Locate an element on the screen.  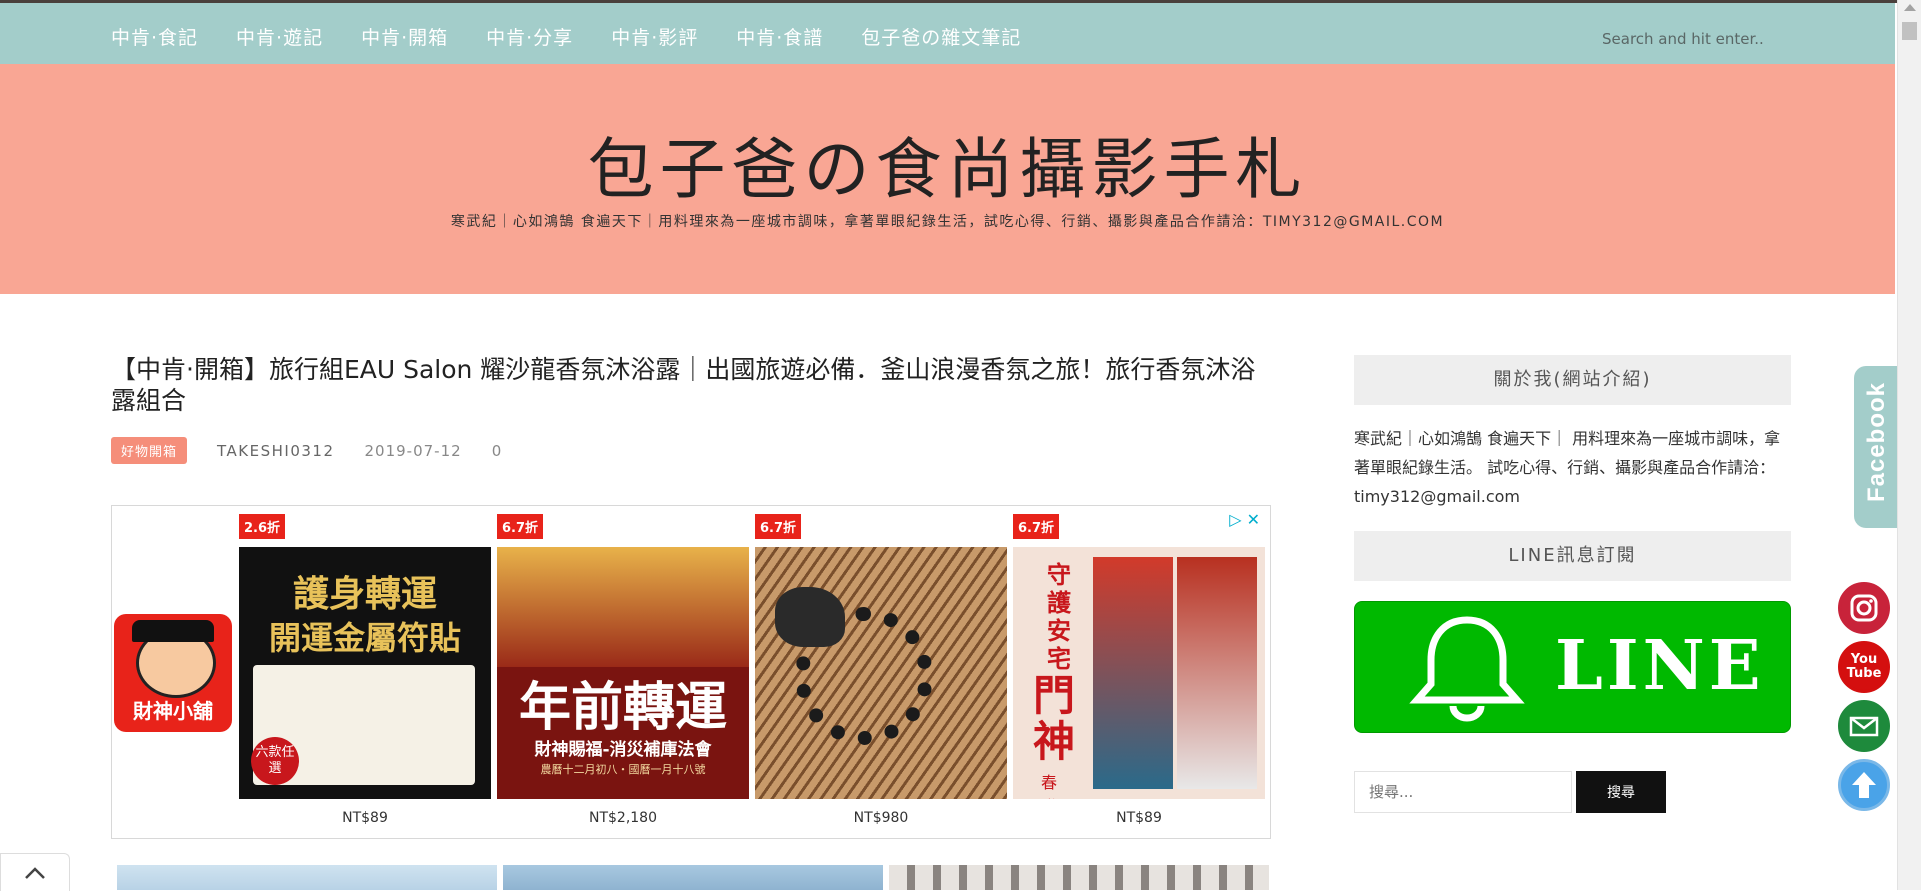
product-image: 年前轉運 財神賜福-消災補庫法會 農曆十二月初八・國曆一月十八號 is located at coordinates (623, 673).